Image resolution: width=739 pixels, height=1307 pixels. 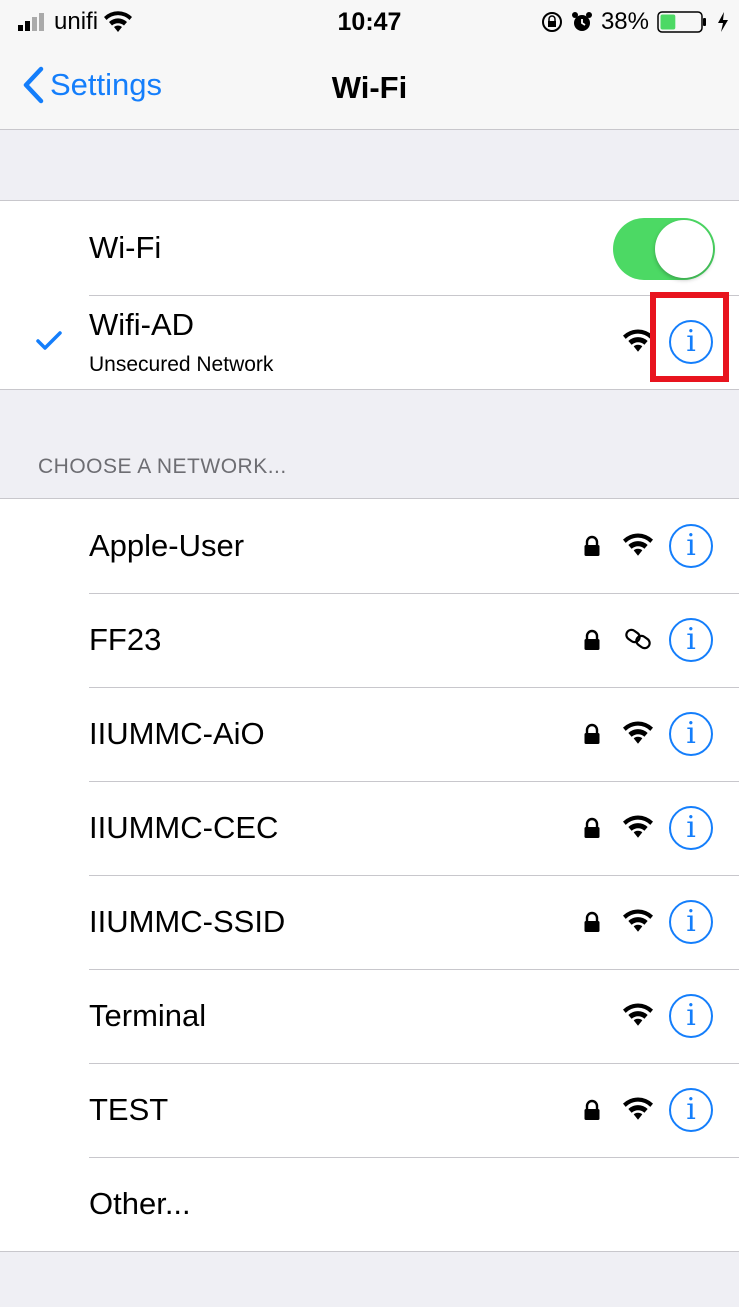 I want to click on checkmark-icon, so click(x=49, y=340).